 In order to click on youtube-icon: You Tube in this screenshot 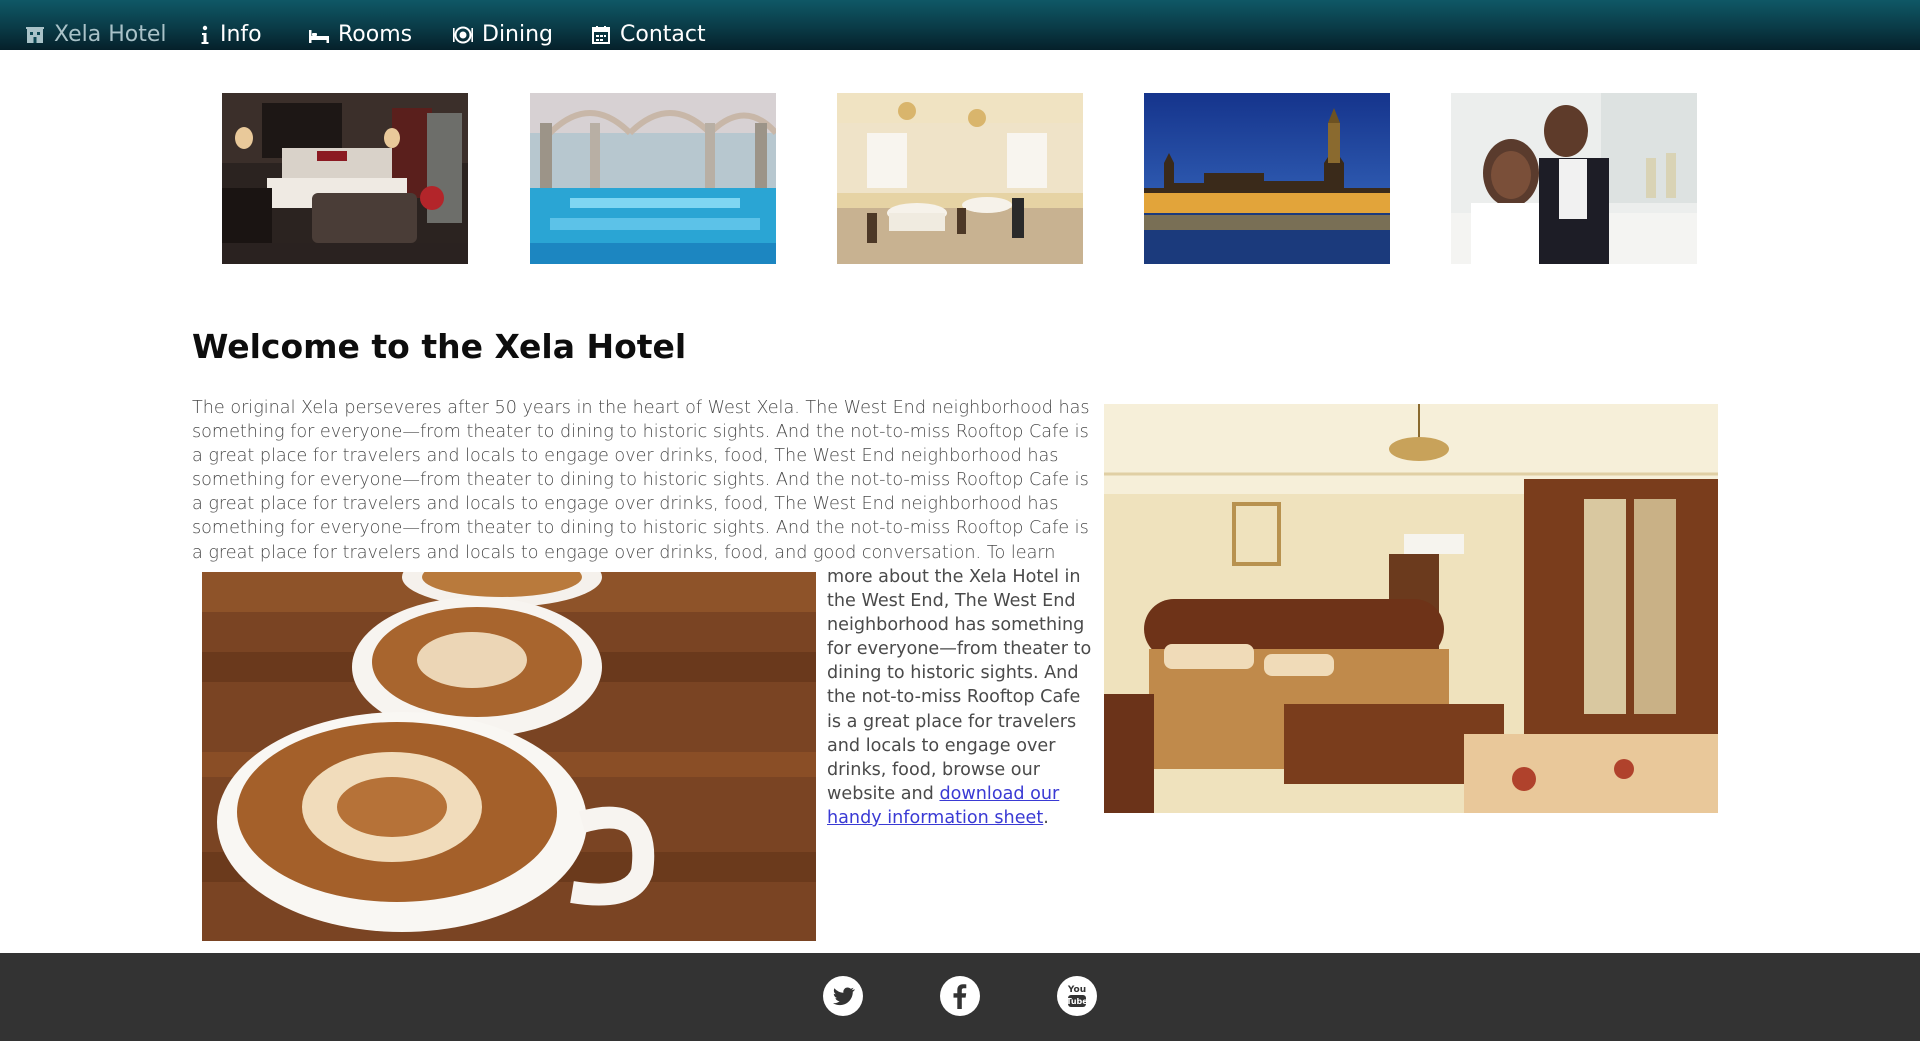, I will do `click(1077, 996)`.